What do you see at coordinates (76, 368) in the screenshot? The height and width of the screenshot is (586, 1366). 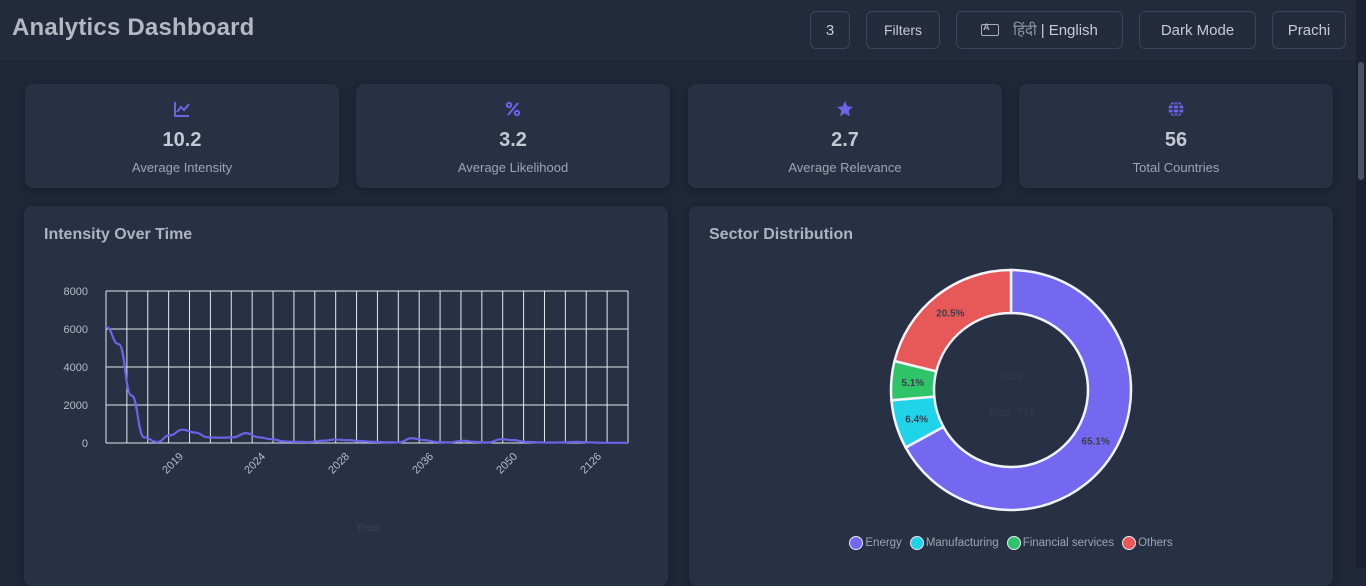 I see `y-tick-label: 4000` at bounding box center [76, 368].